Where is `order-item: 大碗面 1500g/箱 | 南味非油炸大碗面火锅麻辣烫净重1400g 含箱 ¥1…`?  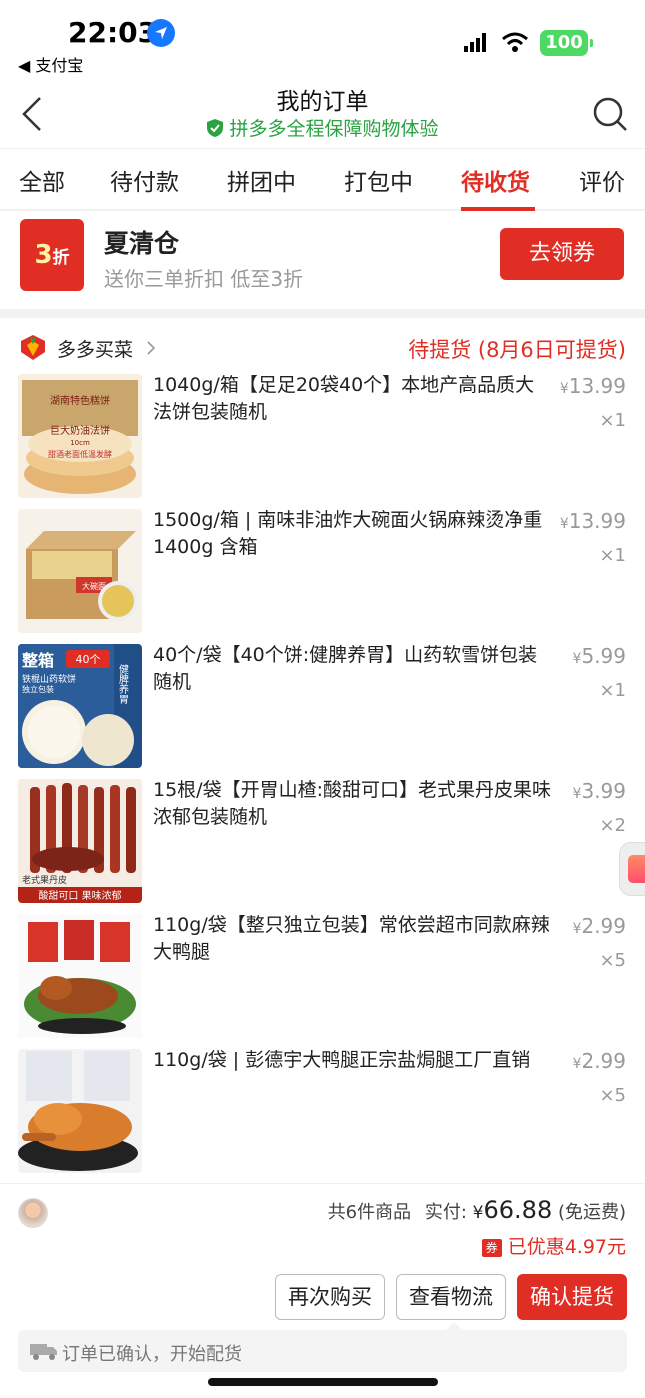 order-item: 大碗面 1500g/箱 | 南味非油炸大碗面火锅麻辣烫净重1400g 含箱 ¥1… is located at coordinates (322, 574).